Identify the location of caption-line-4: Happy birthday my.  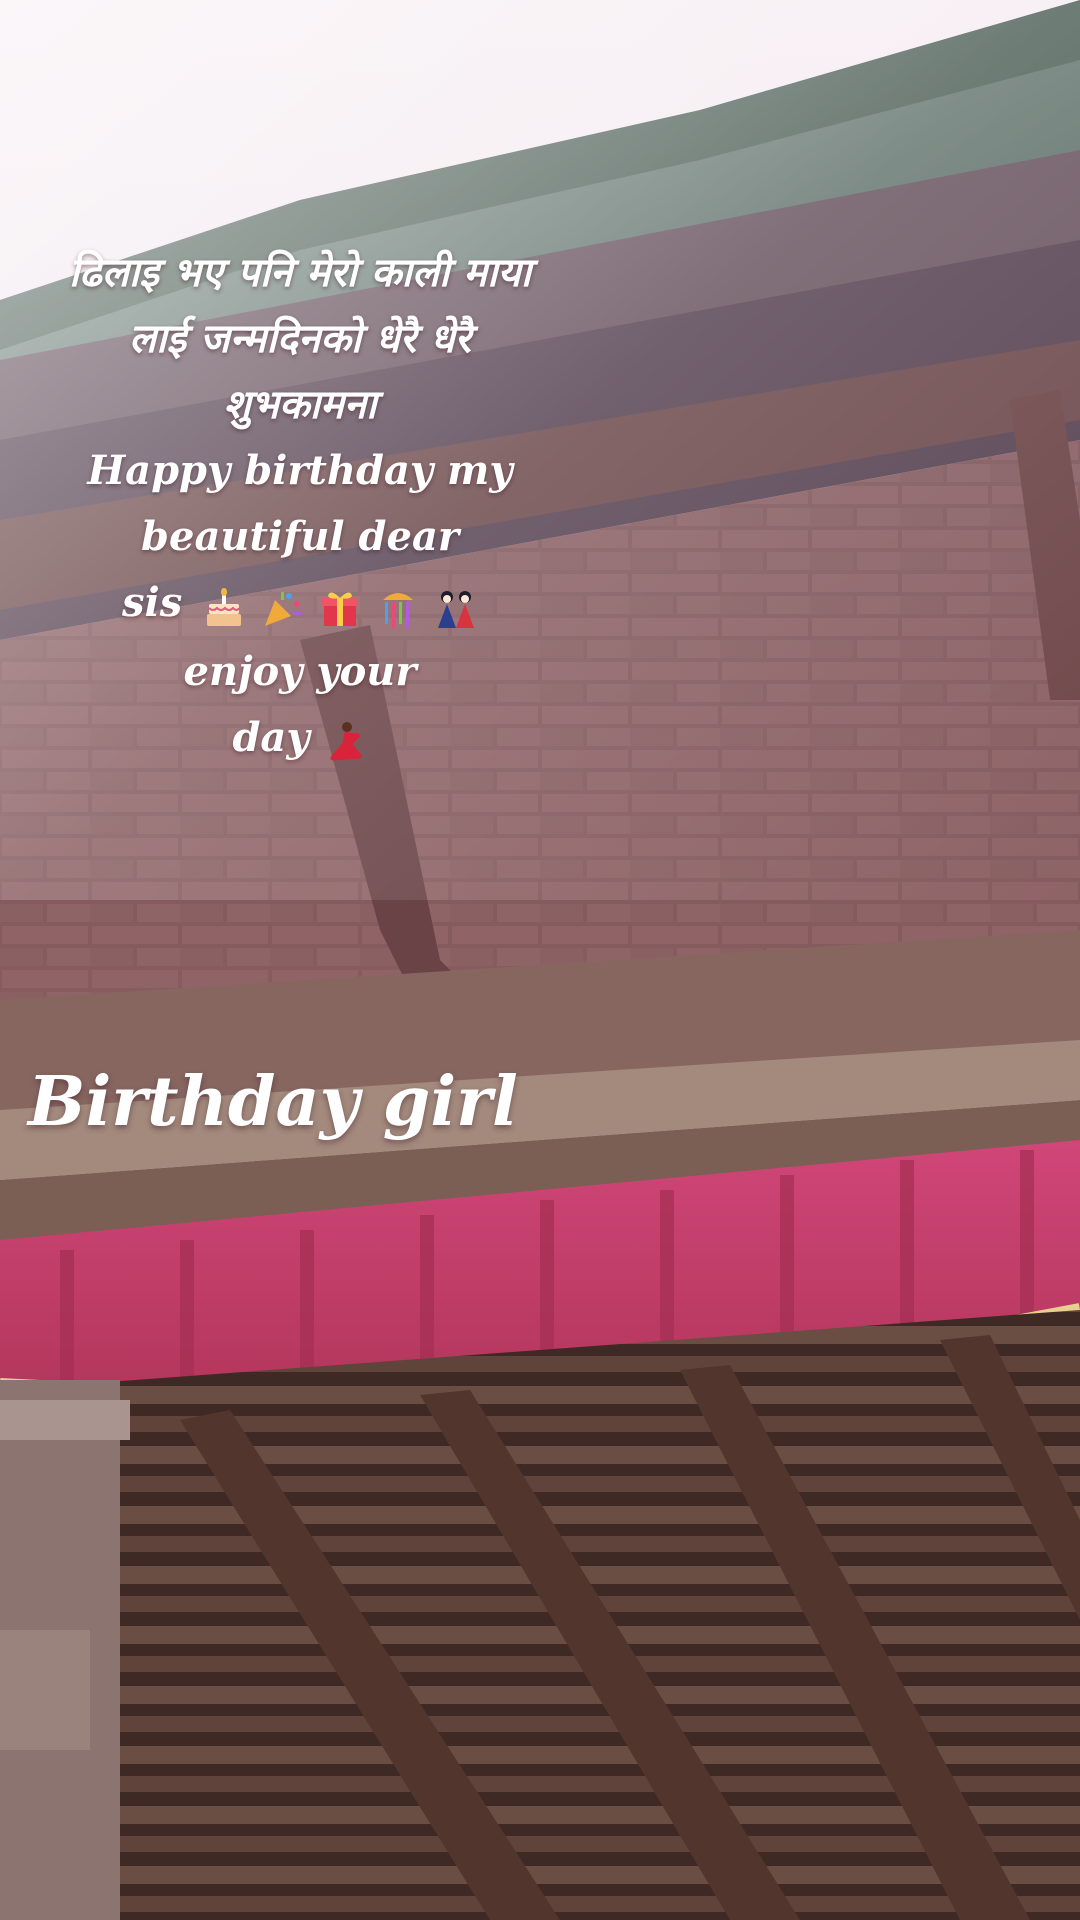
(300, 470).